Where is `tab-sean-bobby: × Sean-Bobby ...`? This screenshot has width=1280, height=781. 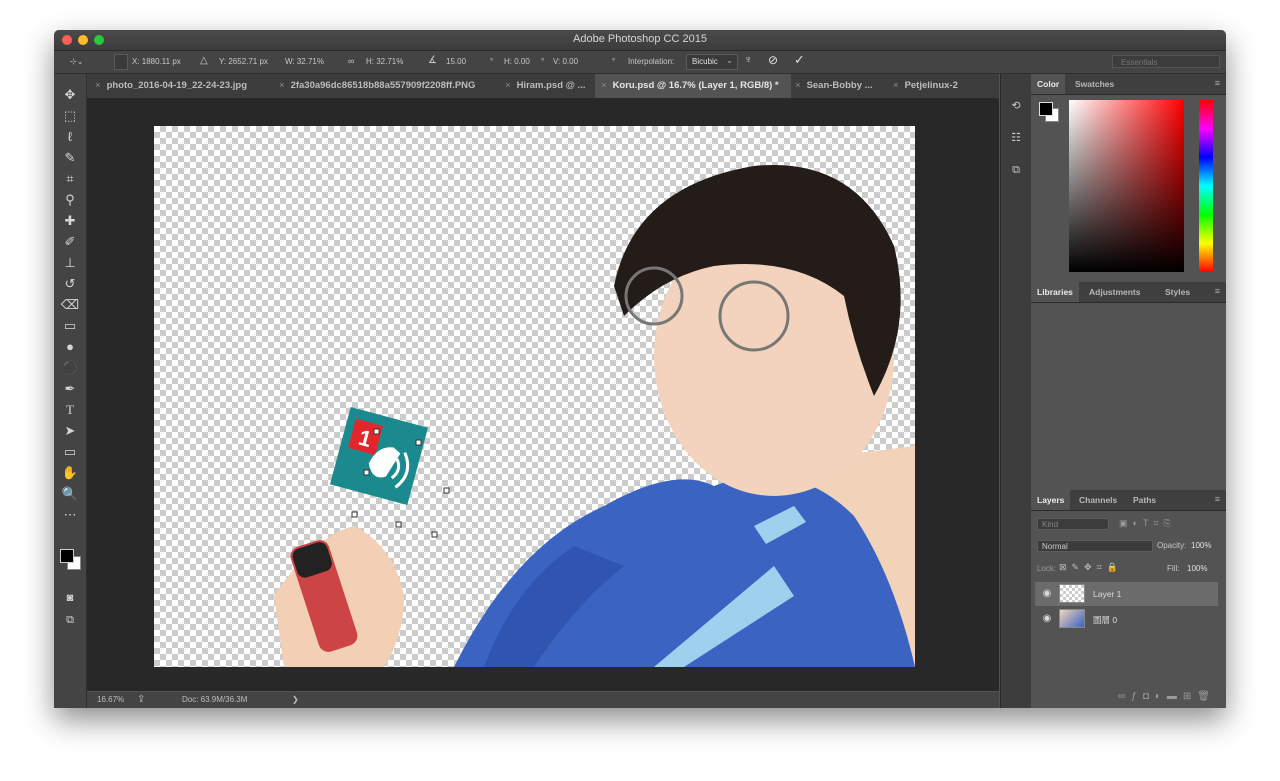 tab-sean-bobby: × Sean-Bobby ... is located at coordinates (838, 86).